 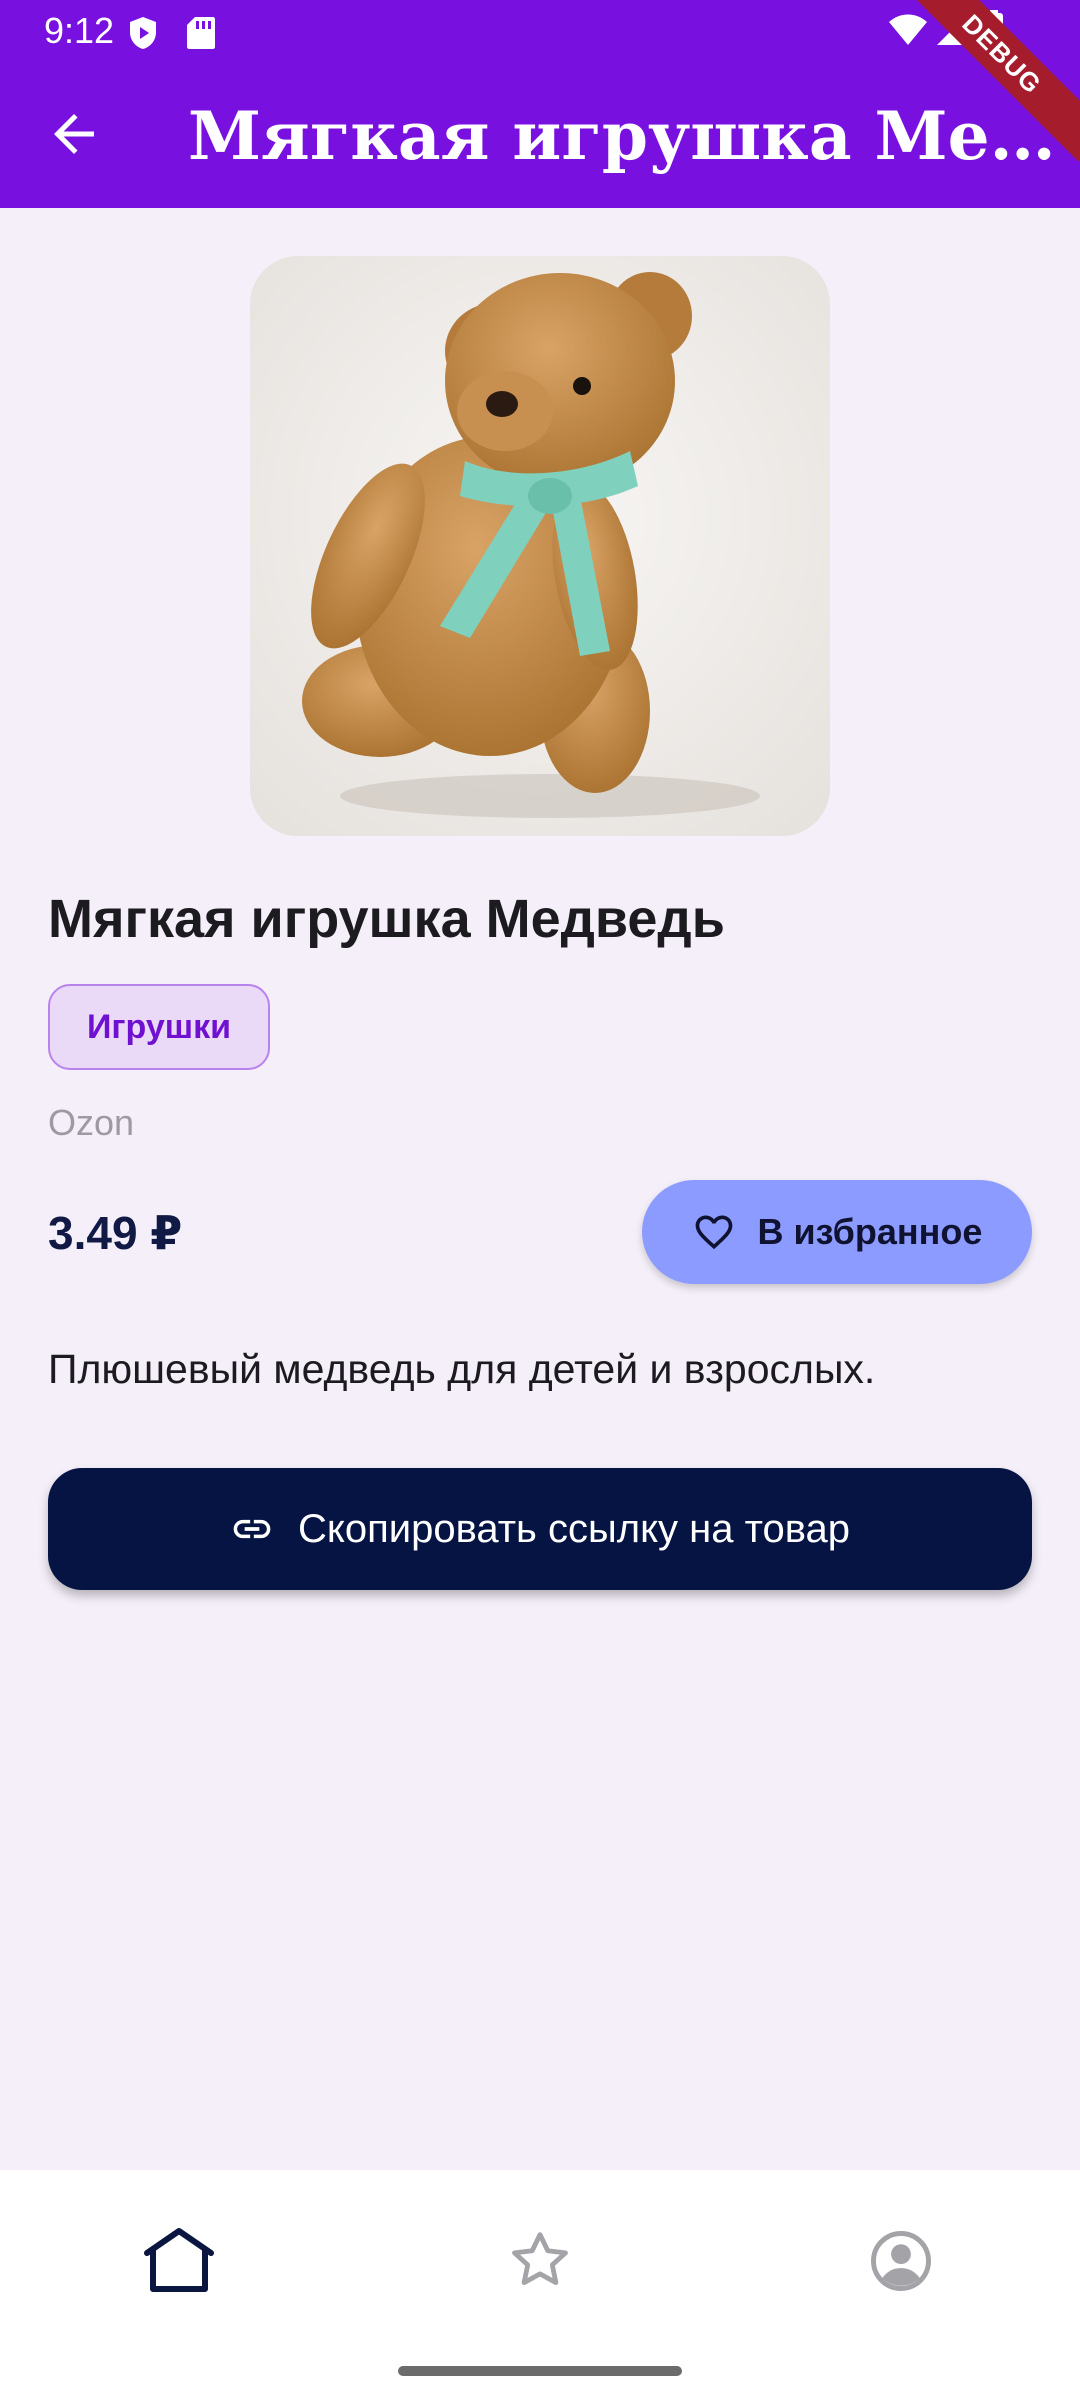 I want to click on nav-home, so click(x=179, y=2261).